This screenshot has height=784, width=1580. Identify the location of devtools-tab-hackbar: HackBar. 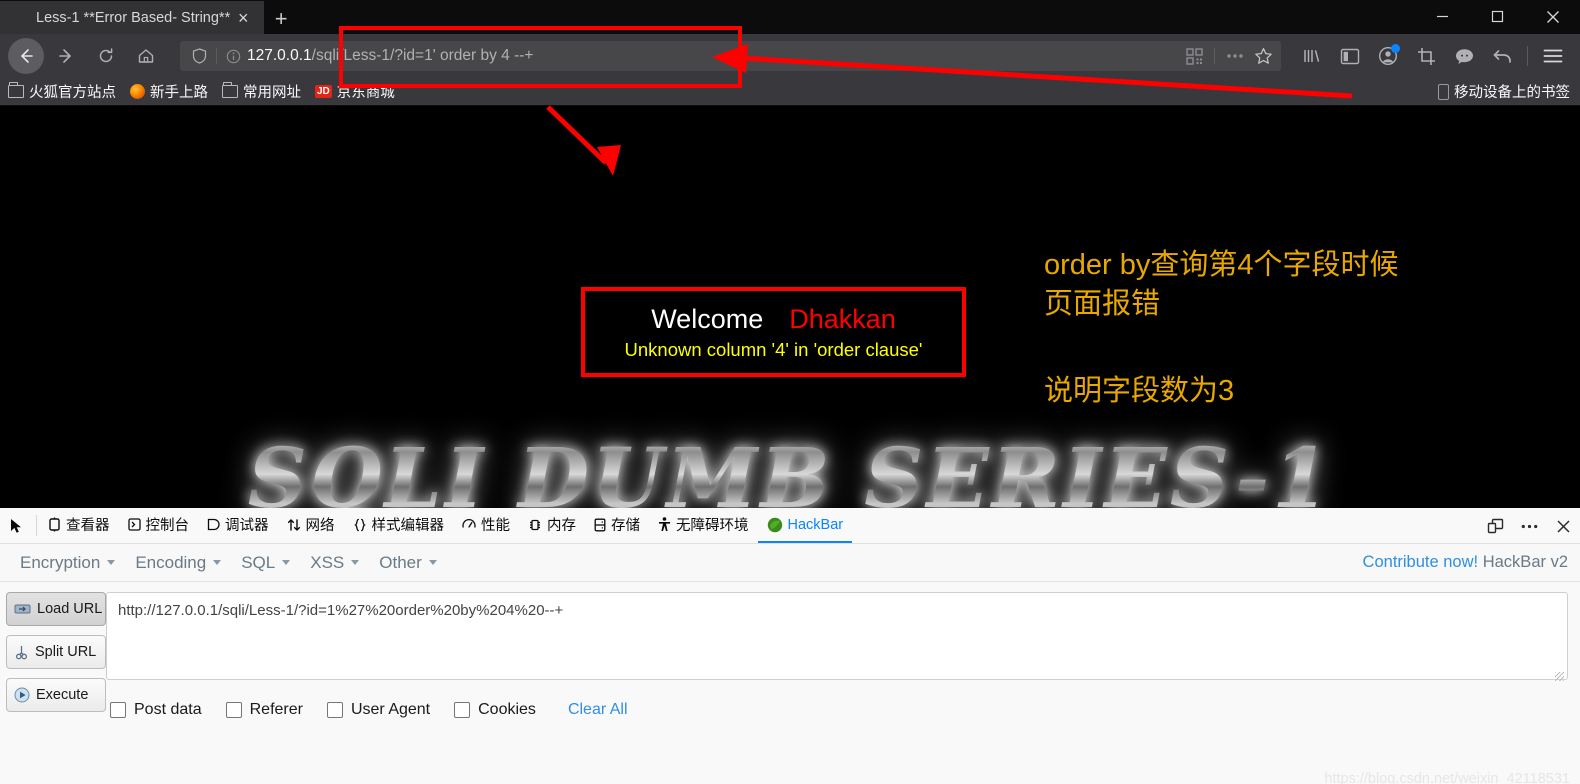
(805, 525).